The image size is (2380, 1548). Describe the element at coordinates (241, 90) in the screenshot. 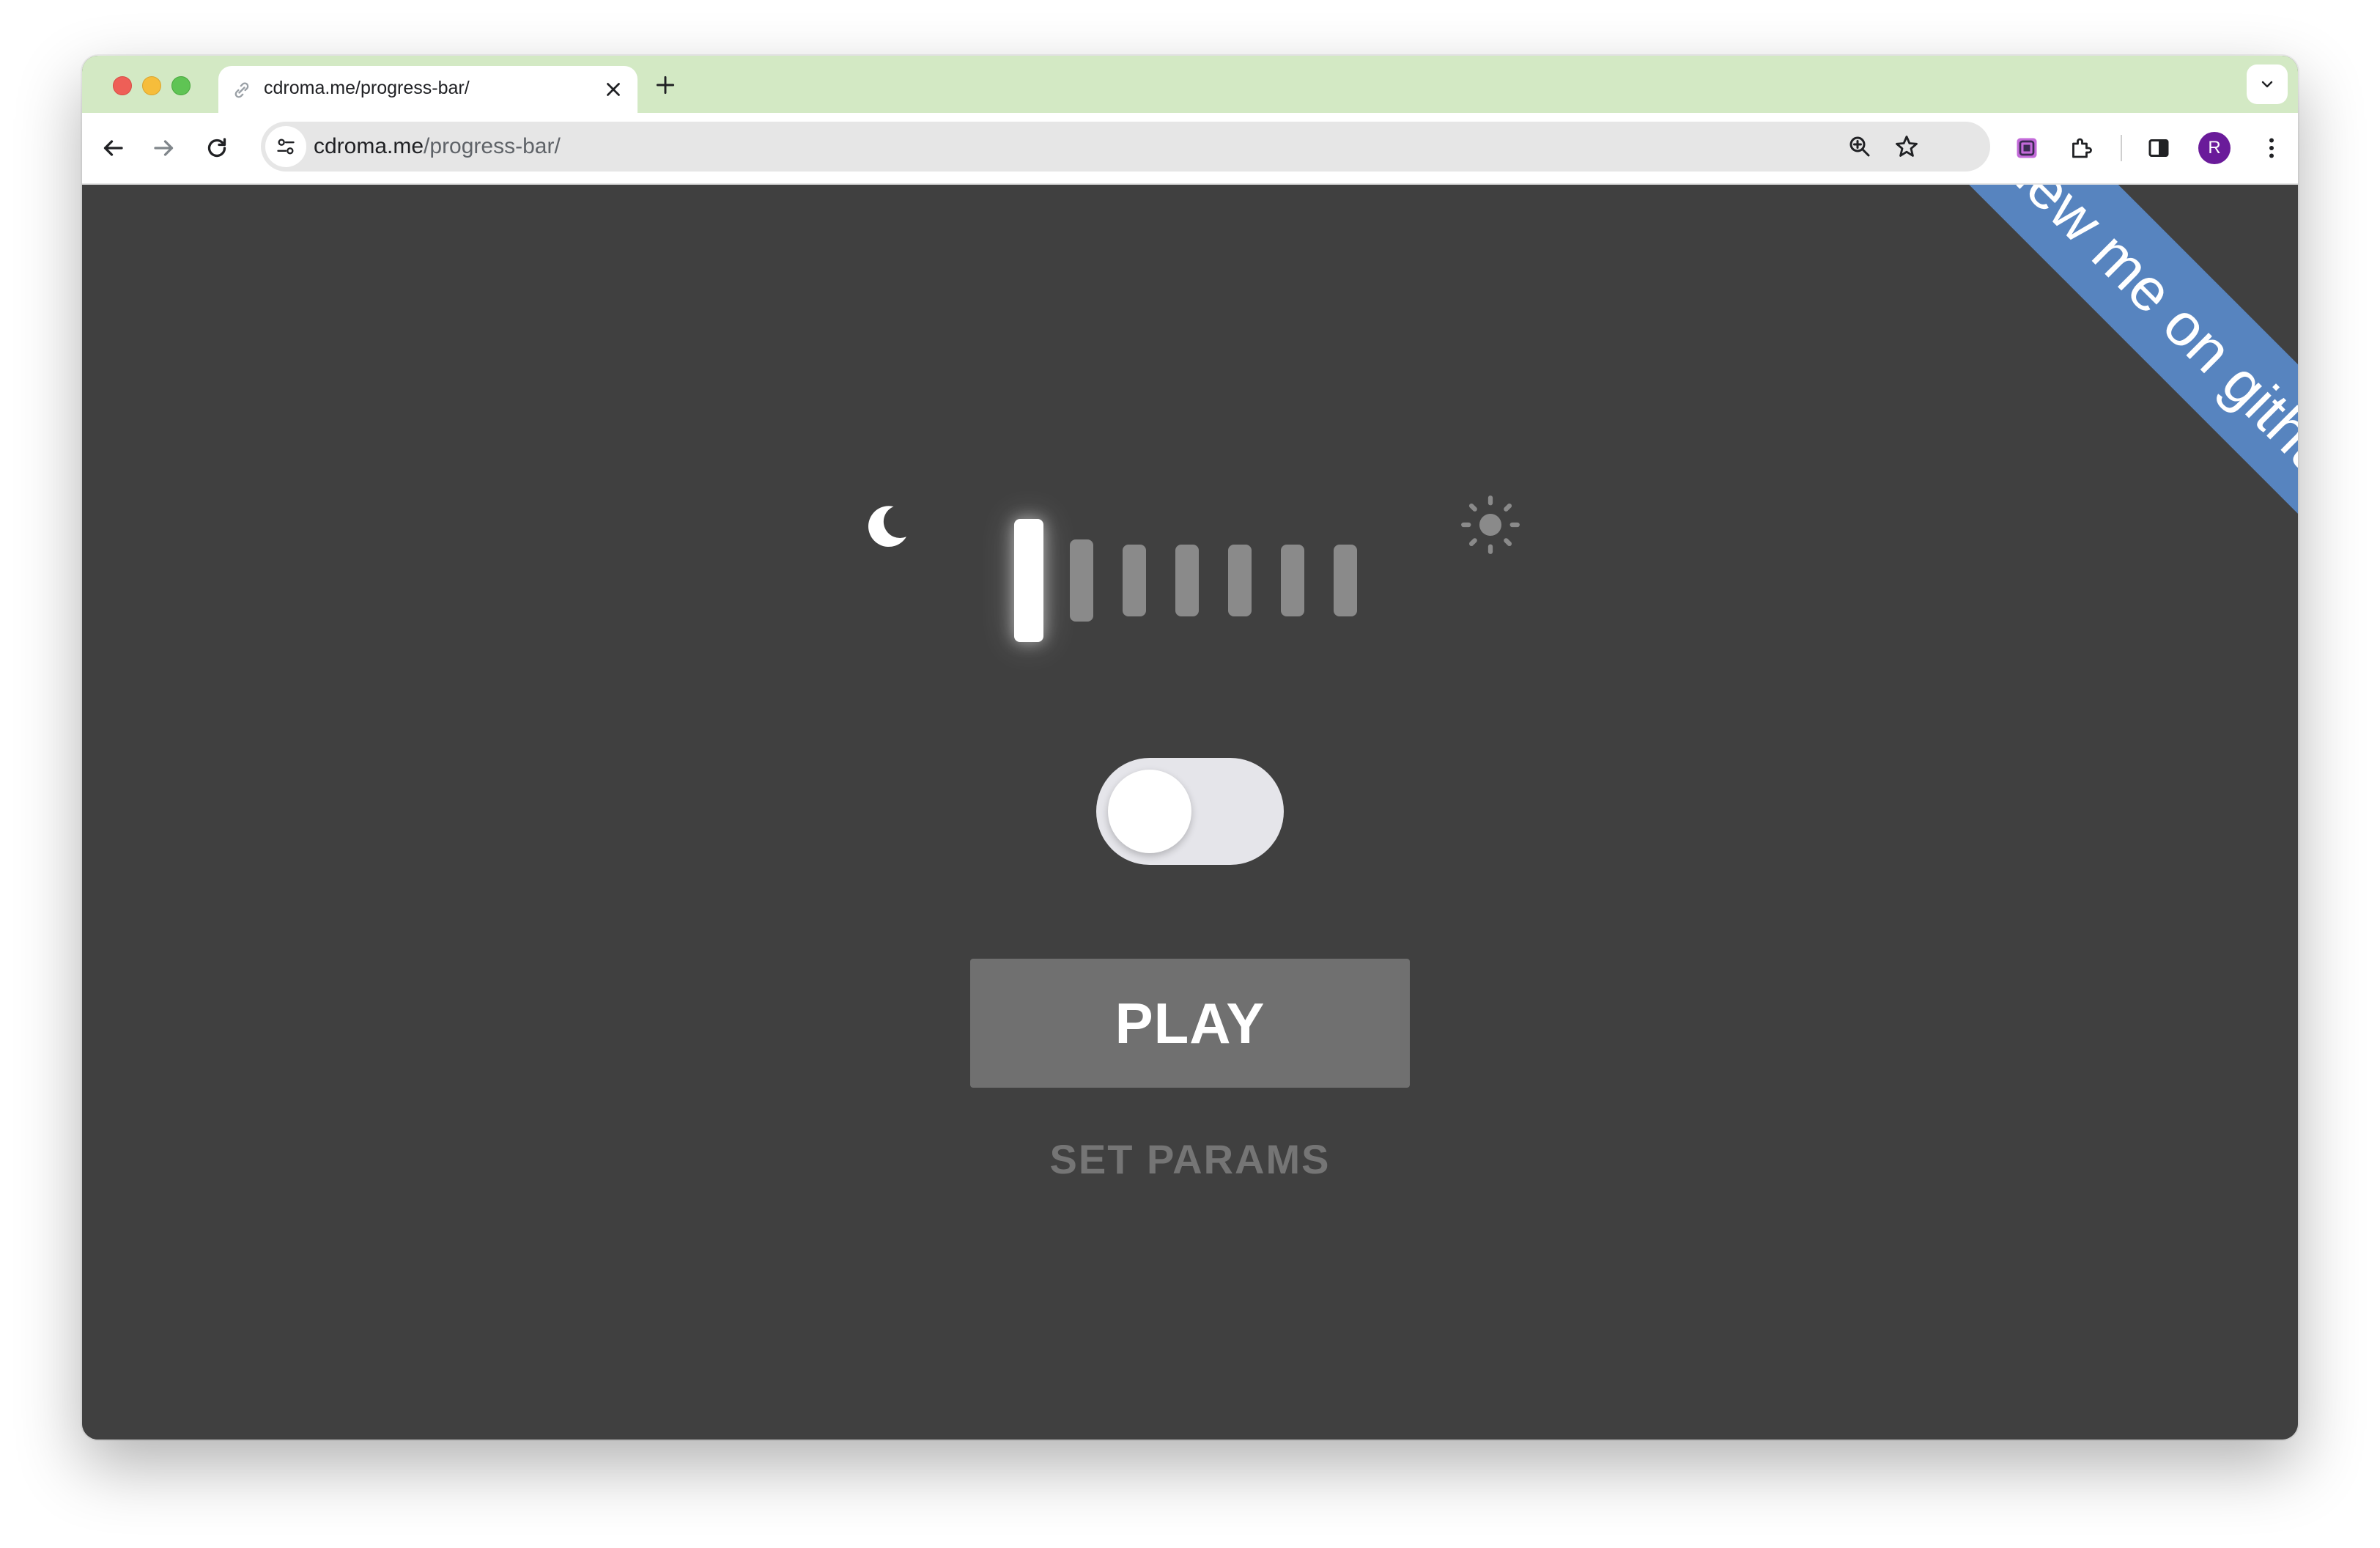

I see `link-icon` at that location.